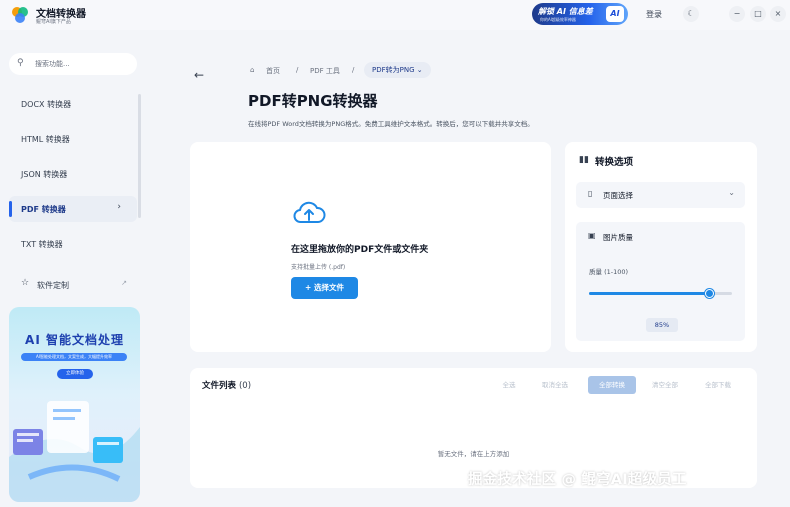 Image resolution: width=790 pixels, height=507 pixels. What do you see at coordinates (618, 237) in the screenshot?
I see `quality-title: 图片质量` at bounding box center [618, 237].